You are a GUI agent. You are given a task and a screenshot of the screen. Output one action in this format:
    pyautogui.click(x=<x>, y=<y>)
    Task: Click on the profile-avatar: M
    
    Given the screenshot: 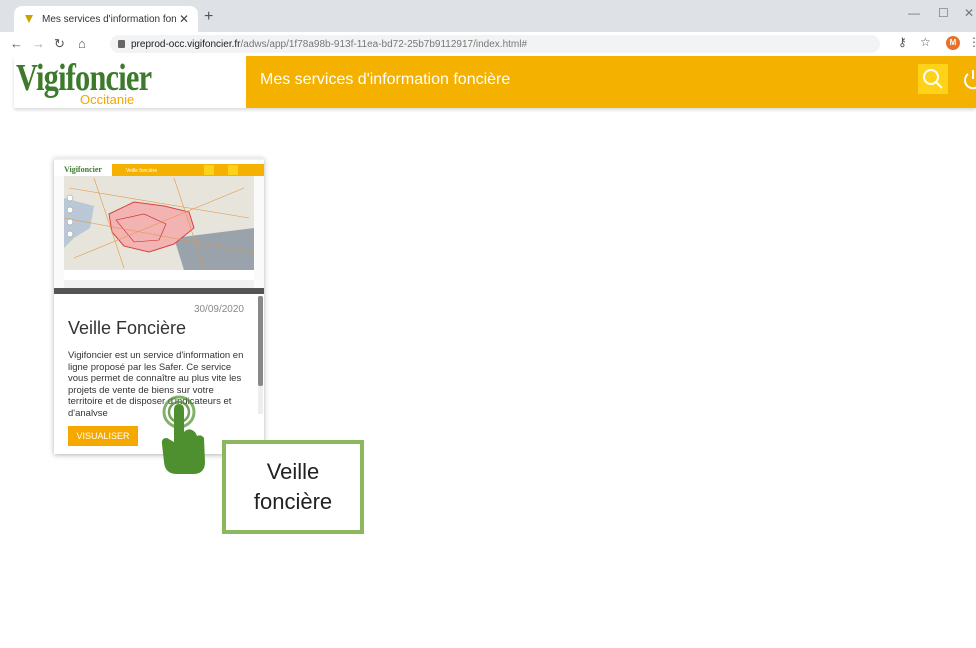 What is the action you would take?
    pyautogui.click(x=953, y=43)
    